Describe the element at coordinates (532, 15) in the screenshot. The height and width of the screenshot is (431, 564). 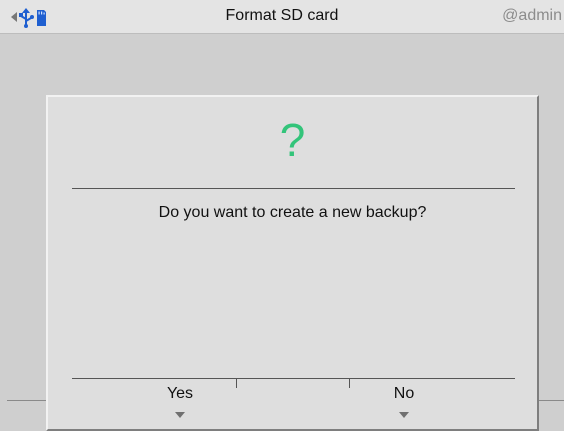
I see `user-label: @admin` at that location.